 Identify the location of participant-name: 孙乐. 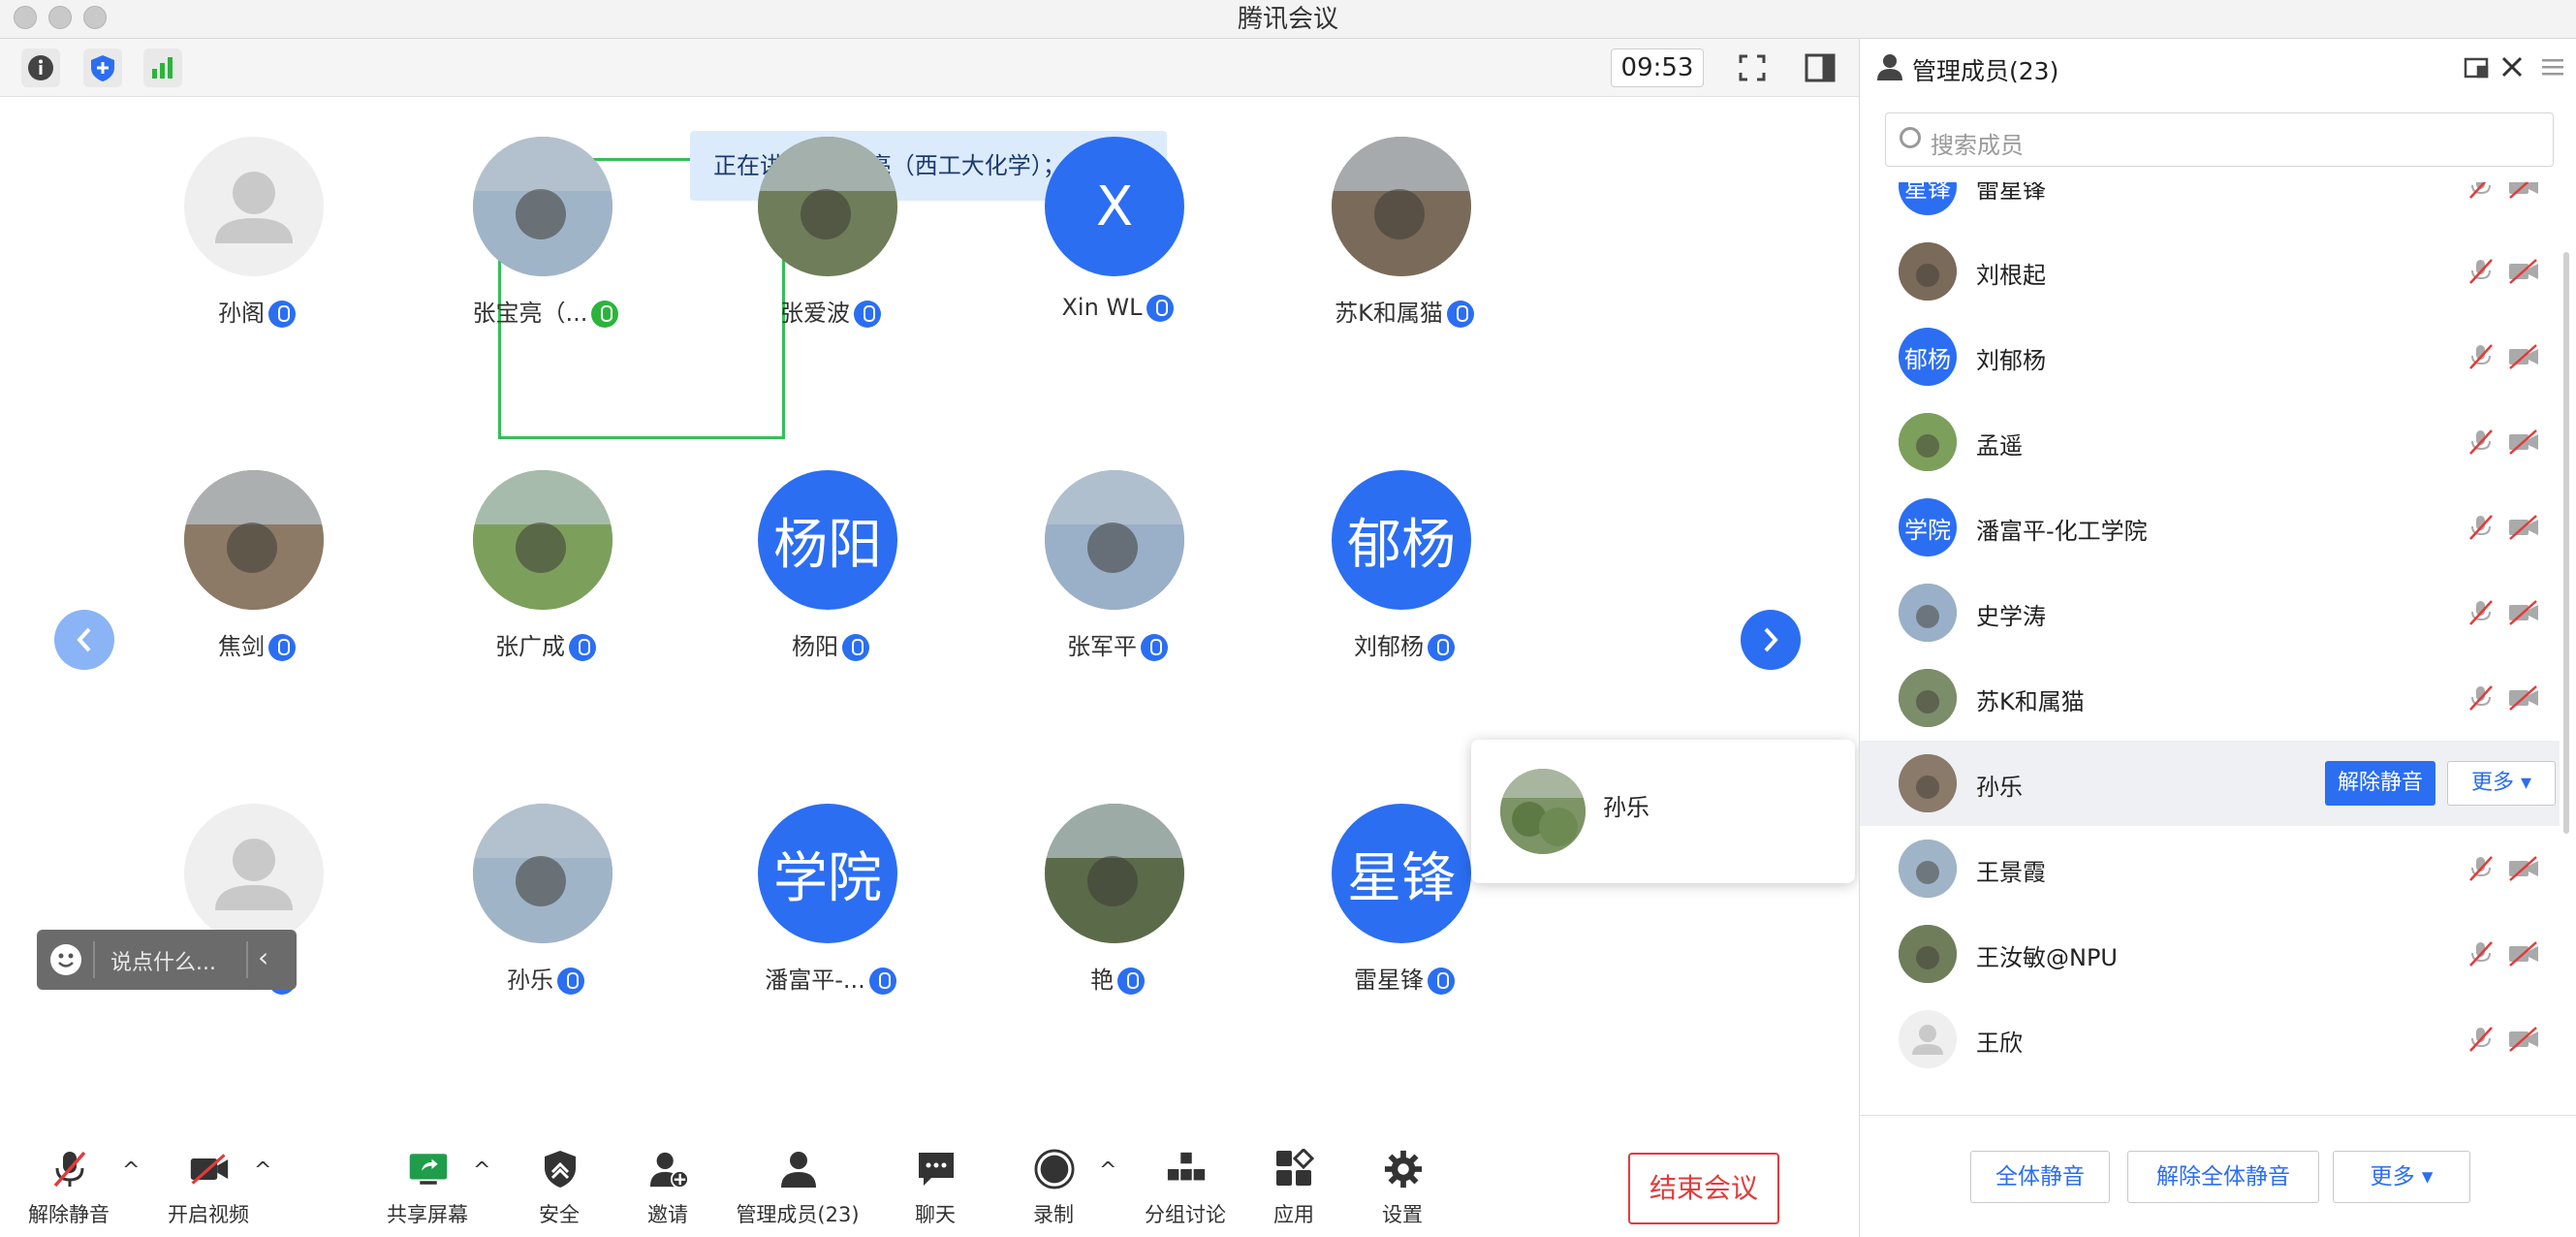
(545, 978).